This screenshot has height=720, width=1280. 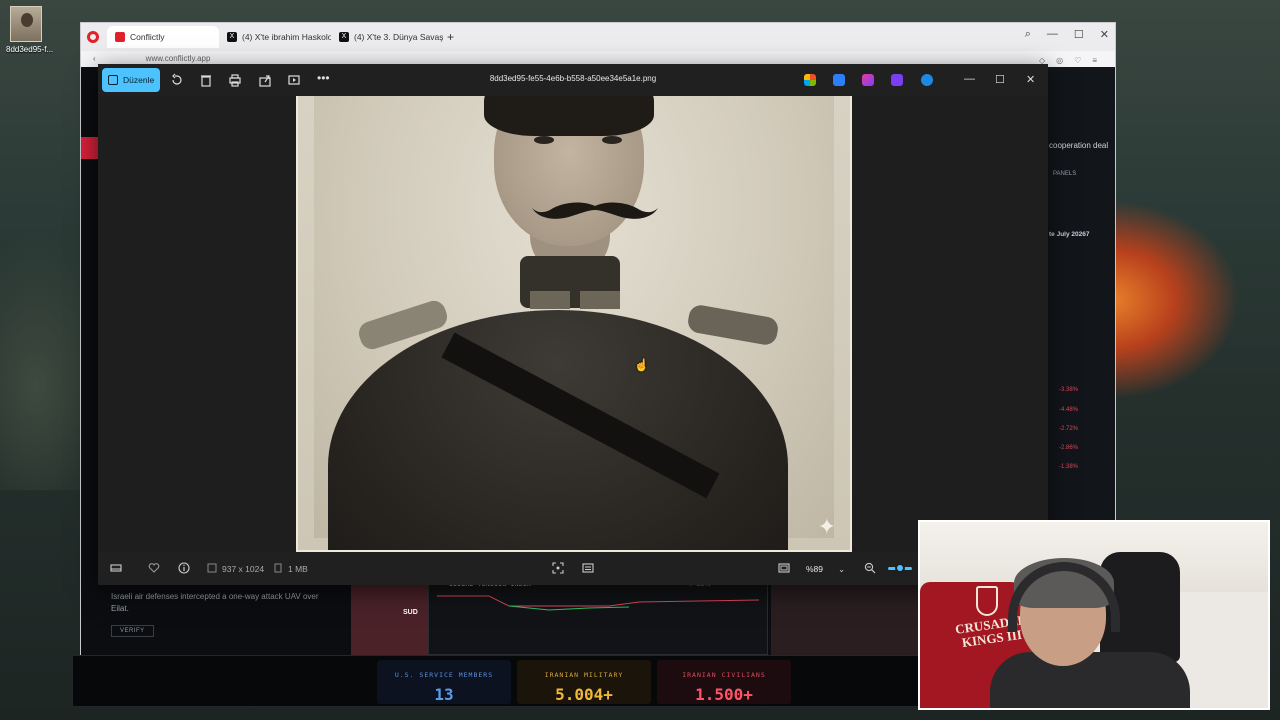 What do you see at coordinates (394, 620) in the screenshot?
I see `map-area` at bounding box center [394, 620].